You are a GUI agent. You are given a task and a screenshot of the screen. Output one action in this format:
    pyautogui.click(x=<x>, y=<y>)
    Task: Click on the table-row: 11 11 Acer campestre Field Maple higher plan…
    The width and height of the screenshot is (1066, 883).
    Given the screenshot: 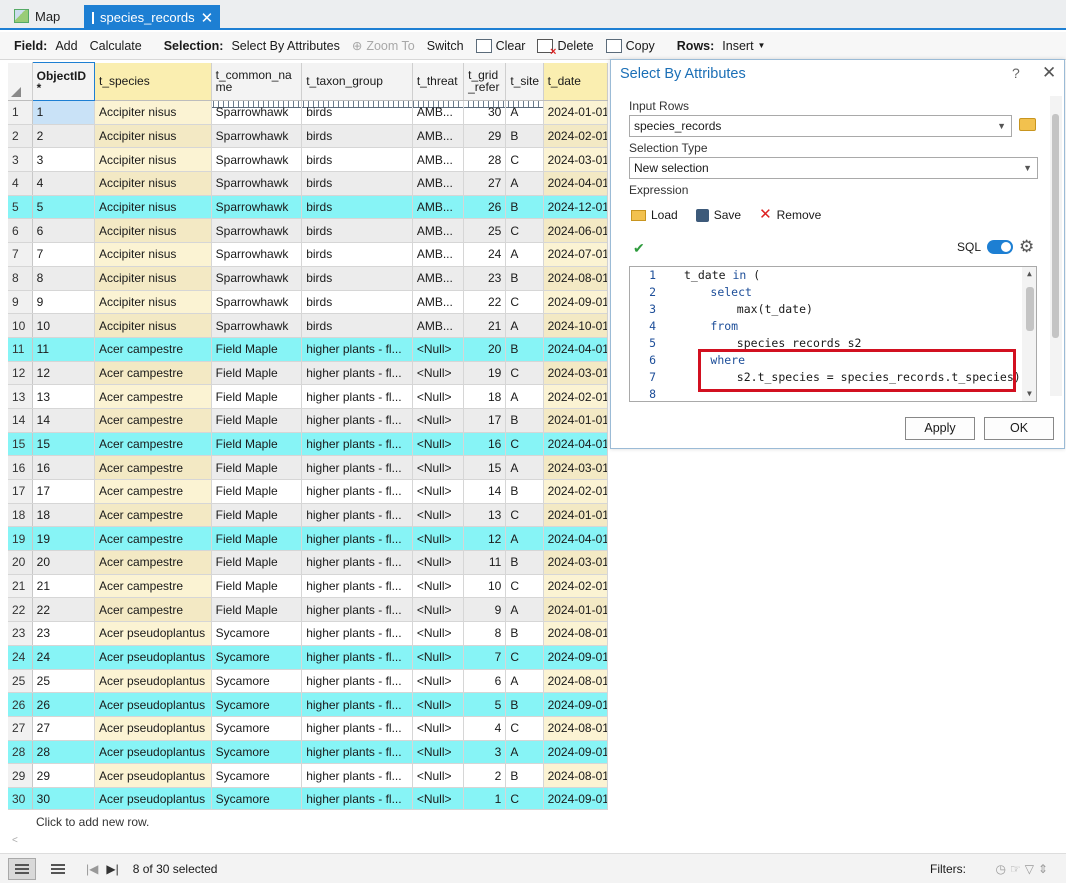 What is the action you would take?
    pyautogui.click(x=308, y=349)
    